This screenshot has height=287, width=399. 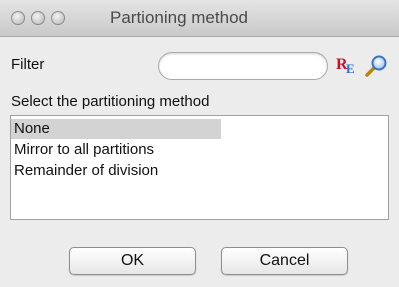 I want to click on filter-input, so click(x=243, y=66).